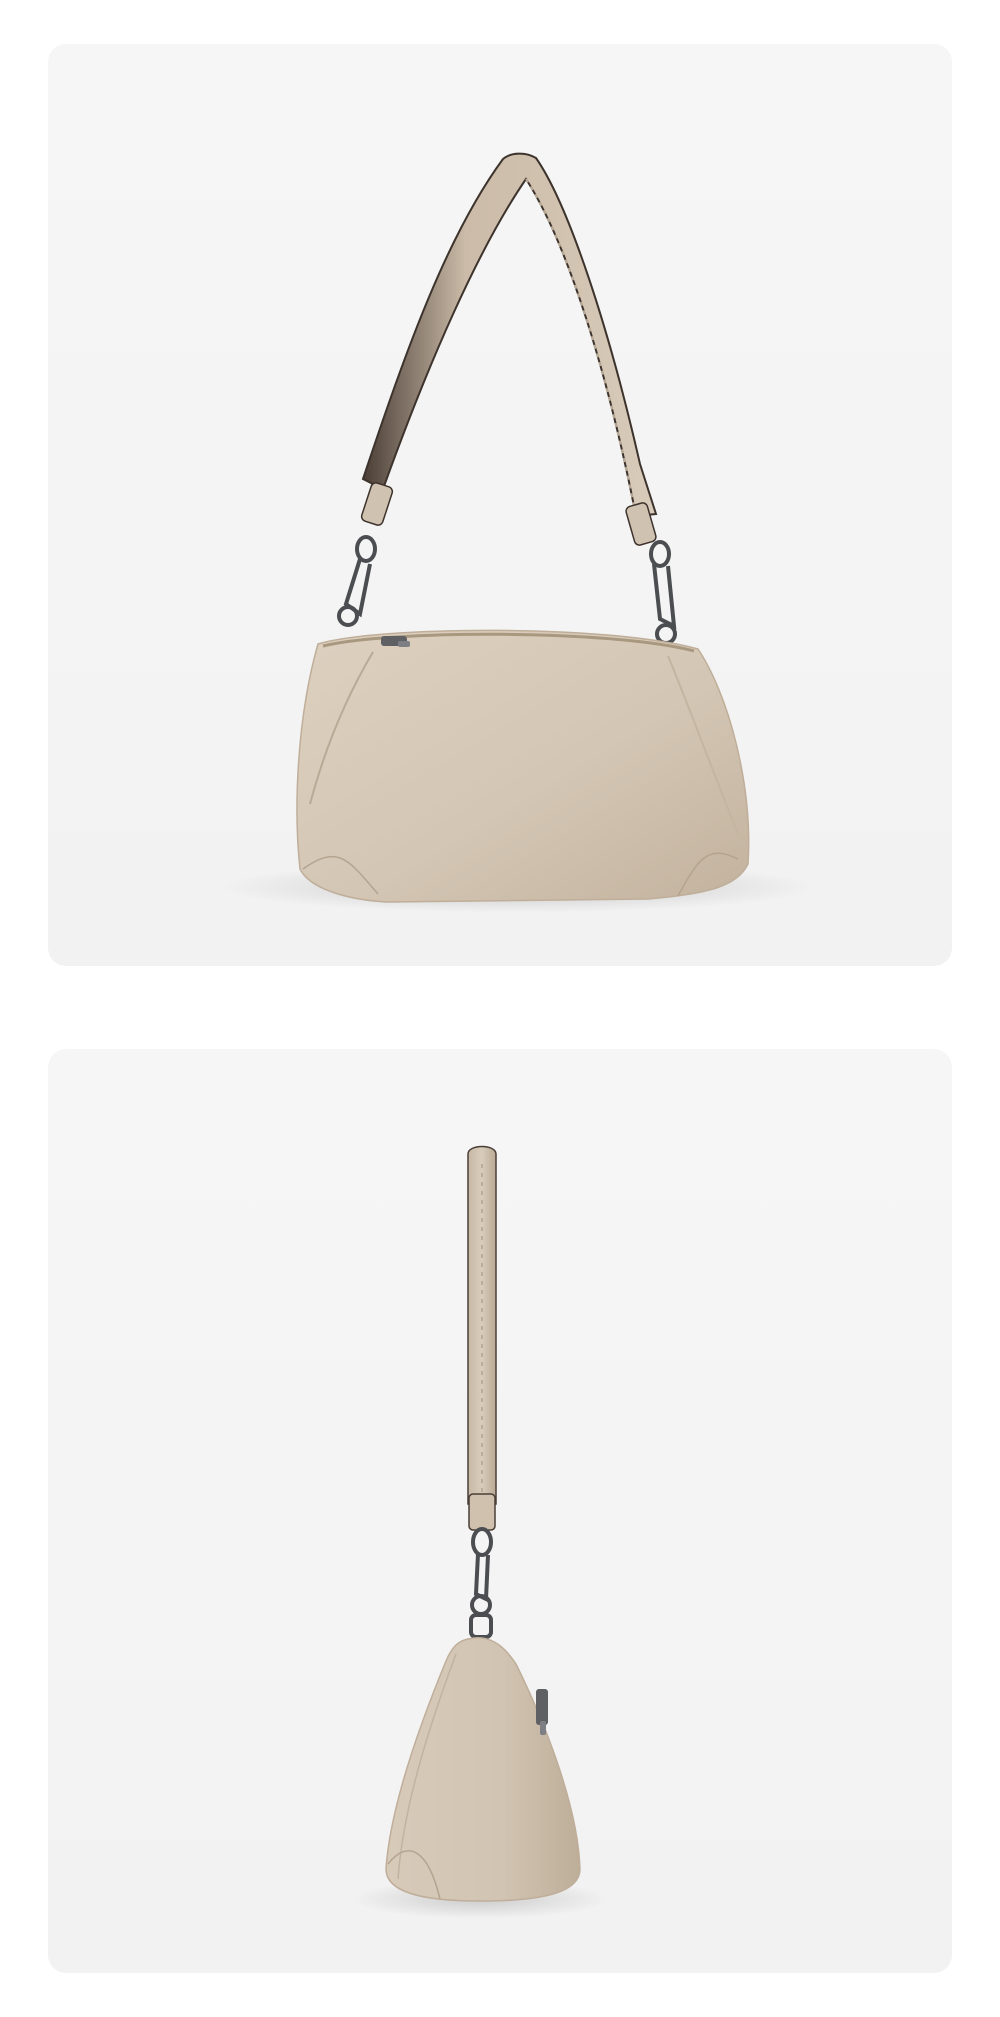 This screenshot has width=1000, height=2017. I want to click on zipper-pull, so click(395, 641).